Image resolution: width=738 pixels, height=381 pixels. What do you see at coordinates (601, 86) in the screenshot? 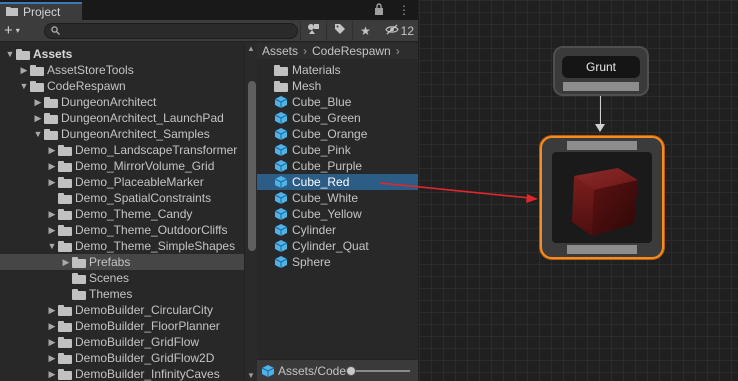
I see `grunt-output-pin` at bounding box center [601, 86].